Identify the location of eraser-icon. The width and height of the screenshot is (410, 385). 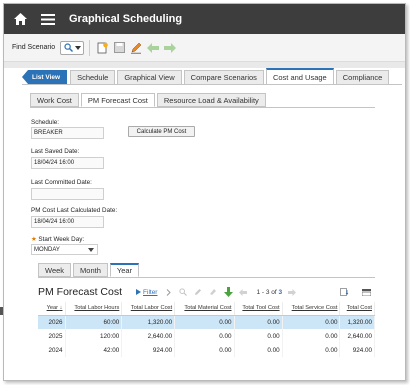
(213, 292).